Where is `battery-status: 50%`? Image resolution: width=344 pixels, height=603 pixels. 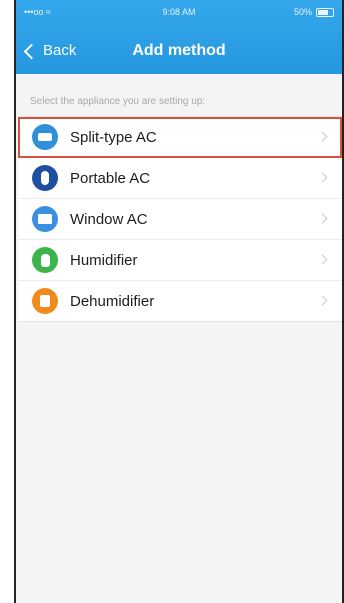
battery-status: 50% is located at coordinates (314, 12).